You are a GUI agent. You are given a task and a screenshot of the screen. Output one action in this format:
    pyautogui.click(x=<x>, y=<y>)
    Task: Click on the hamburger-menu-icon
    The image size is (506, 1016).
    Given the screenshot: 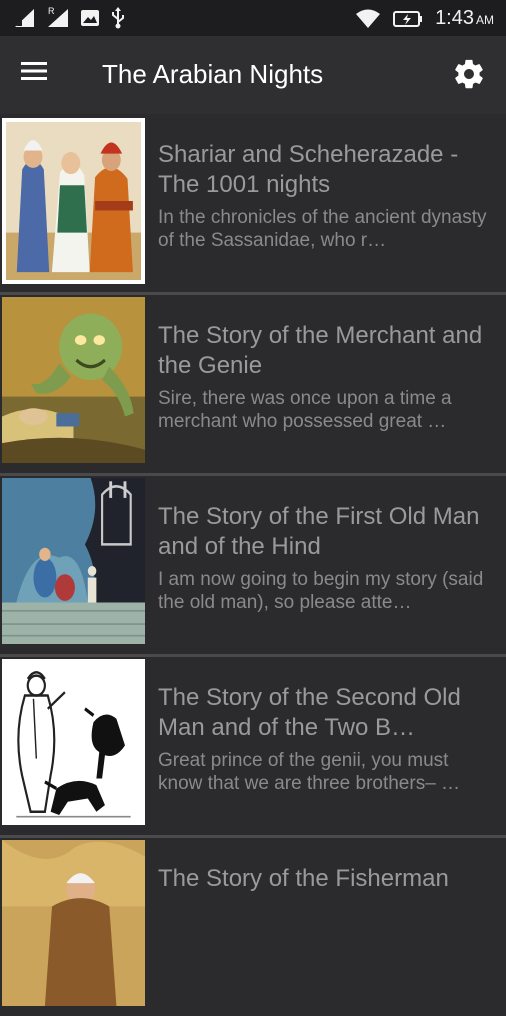 What is the action you would take?
    pyautogui.click(x=34, y=71)
    